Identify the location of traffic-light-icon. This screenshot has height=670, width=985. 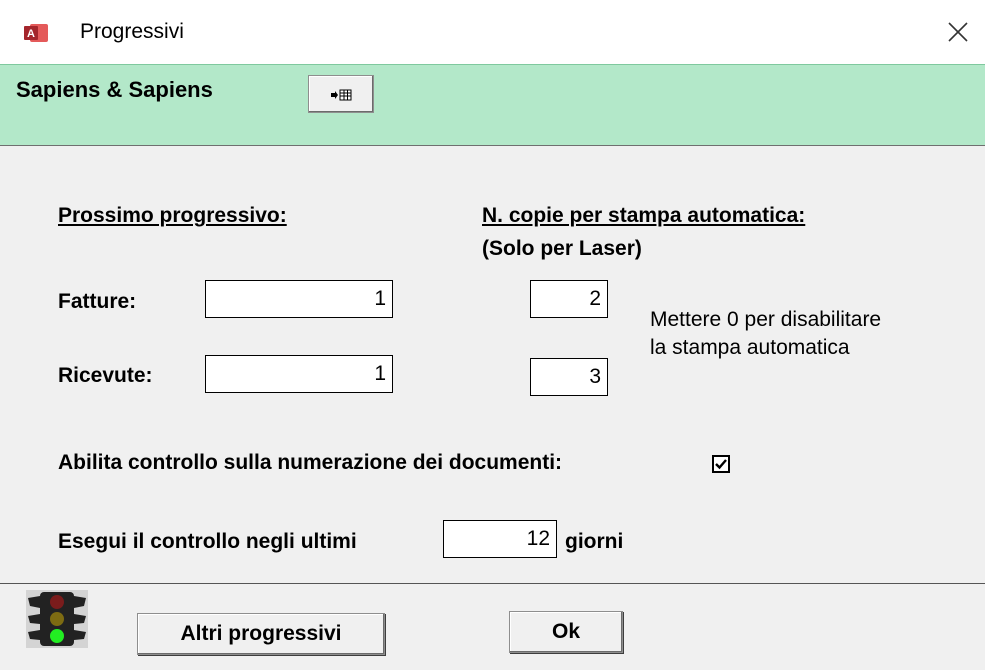
(57, 619).